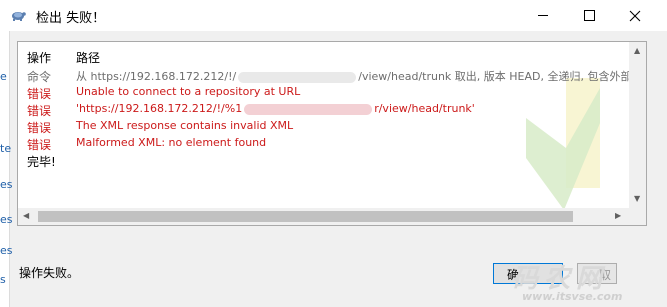 The image size is (667, 307). I want to click on minimize-button, so click(543, 15).